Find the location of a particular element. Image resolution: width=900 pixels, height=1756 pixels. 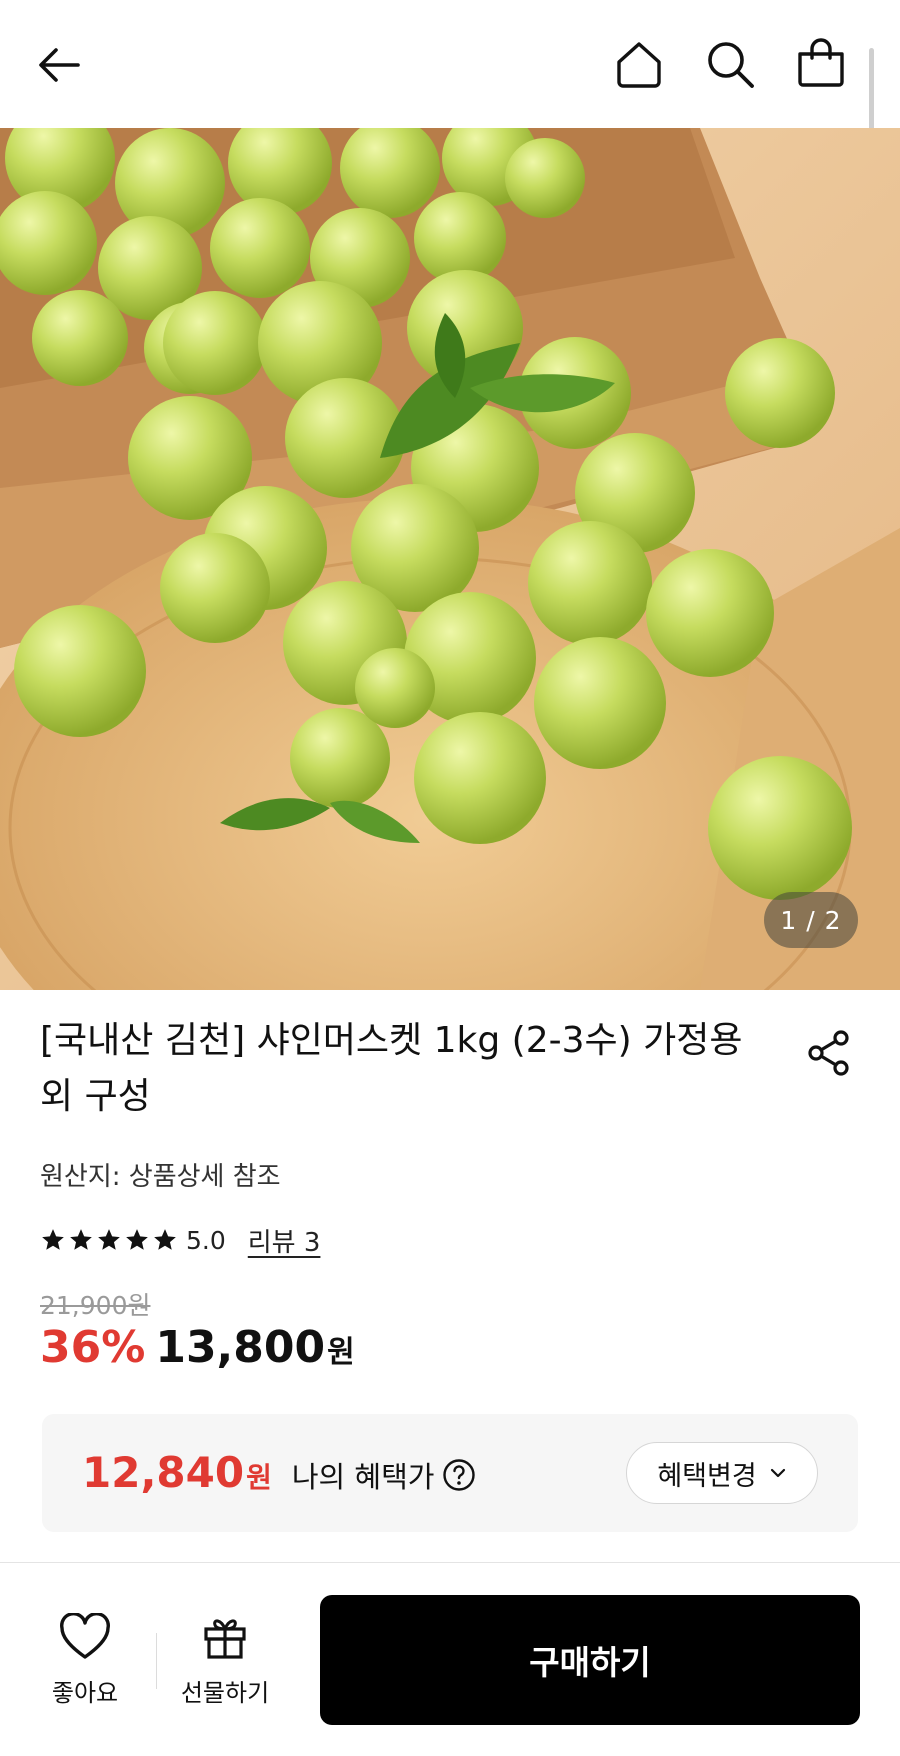

product-title: [국내산 김천] 샤인머스켓 1kg (2-3수) 가정용 외 구성 is located at coordinates (391, 1068).